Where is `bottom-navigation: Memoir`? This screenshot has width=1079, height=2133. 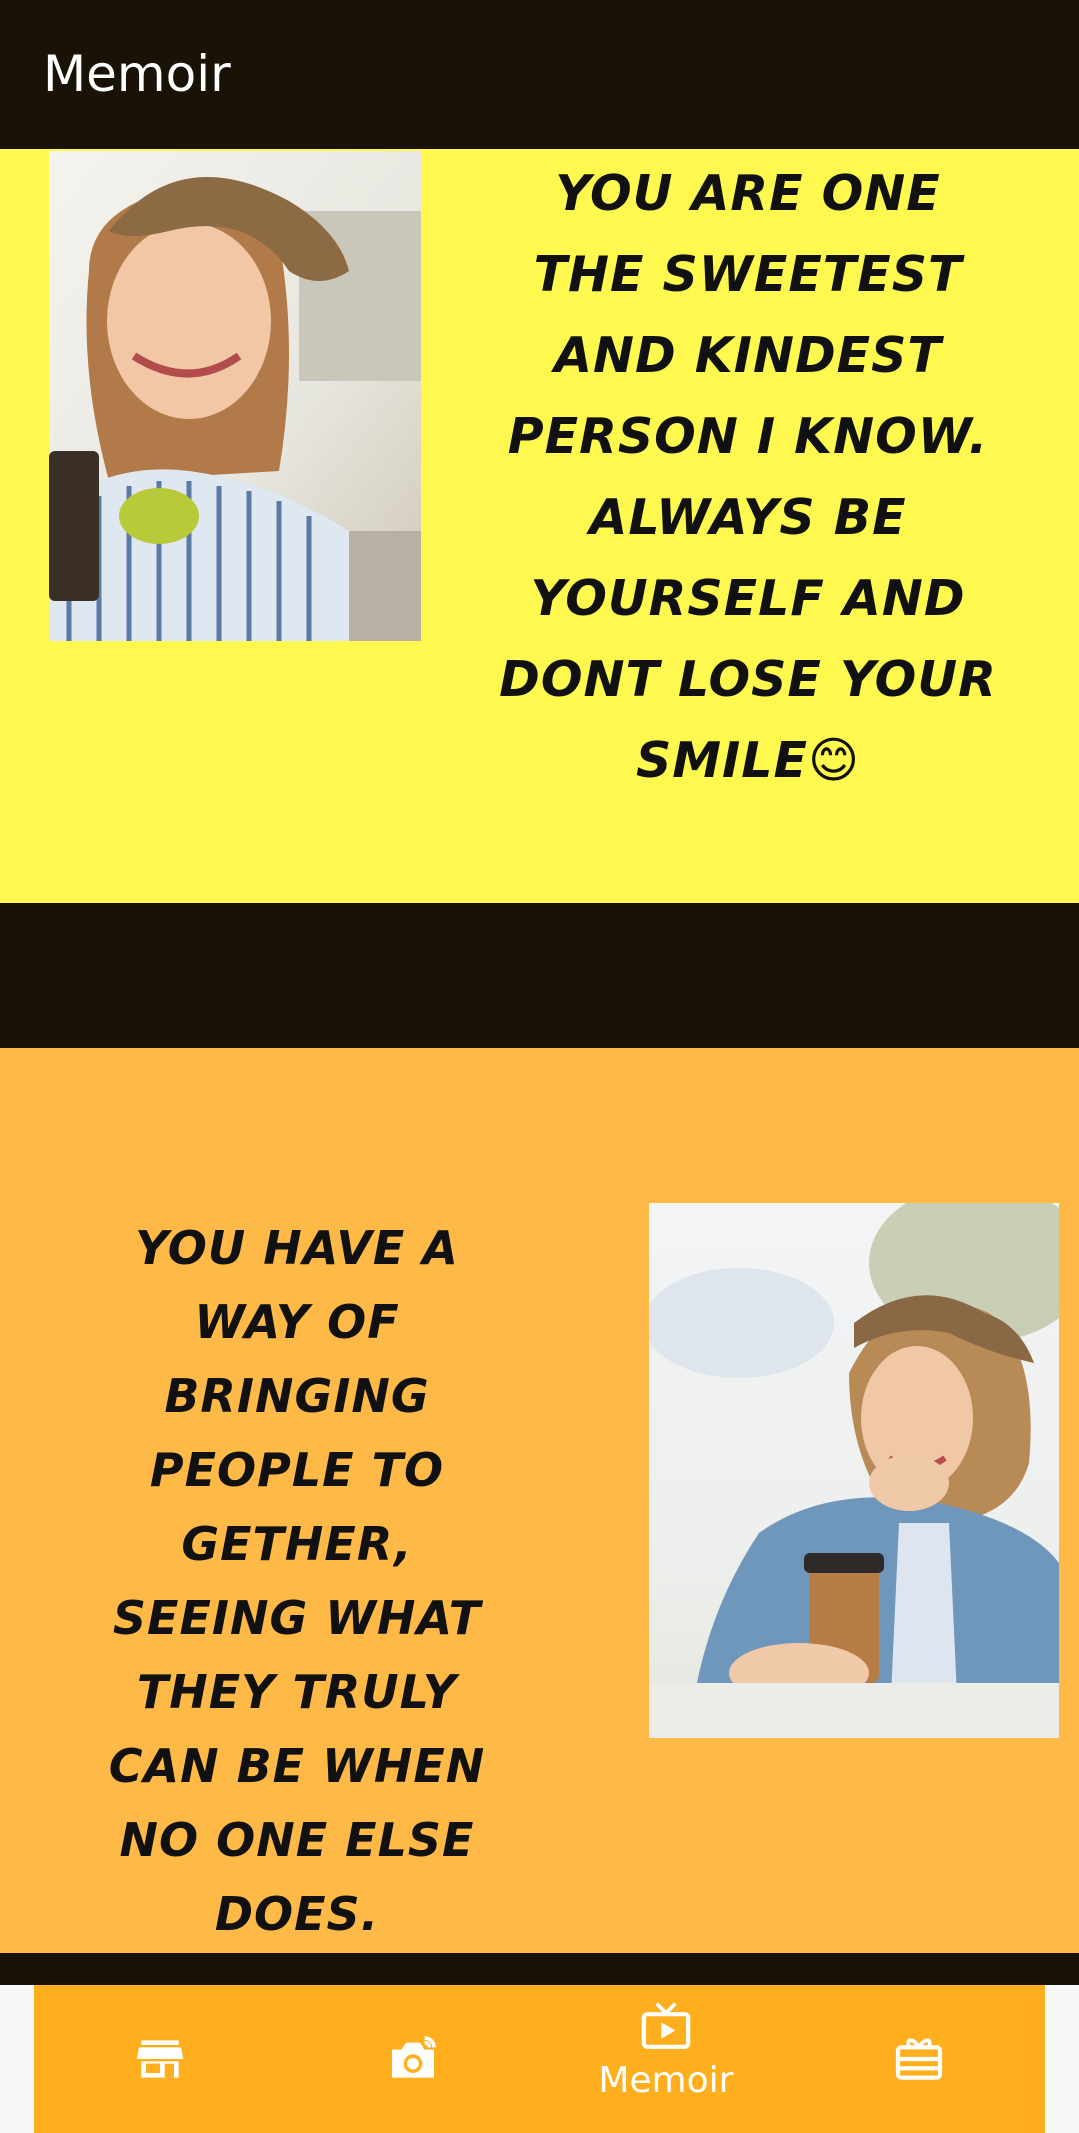
bottom-navigation: Memoir is located at coordinates (539, 2059).